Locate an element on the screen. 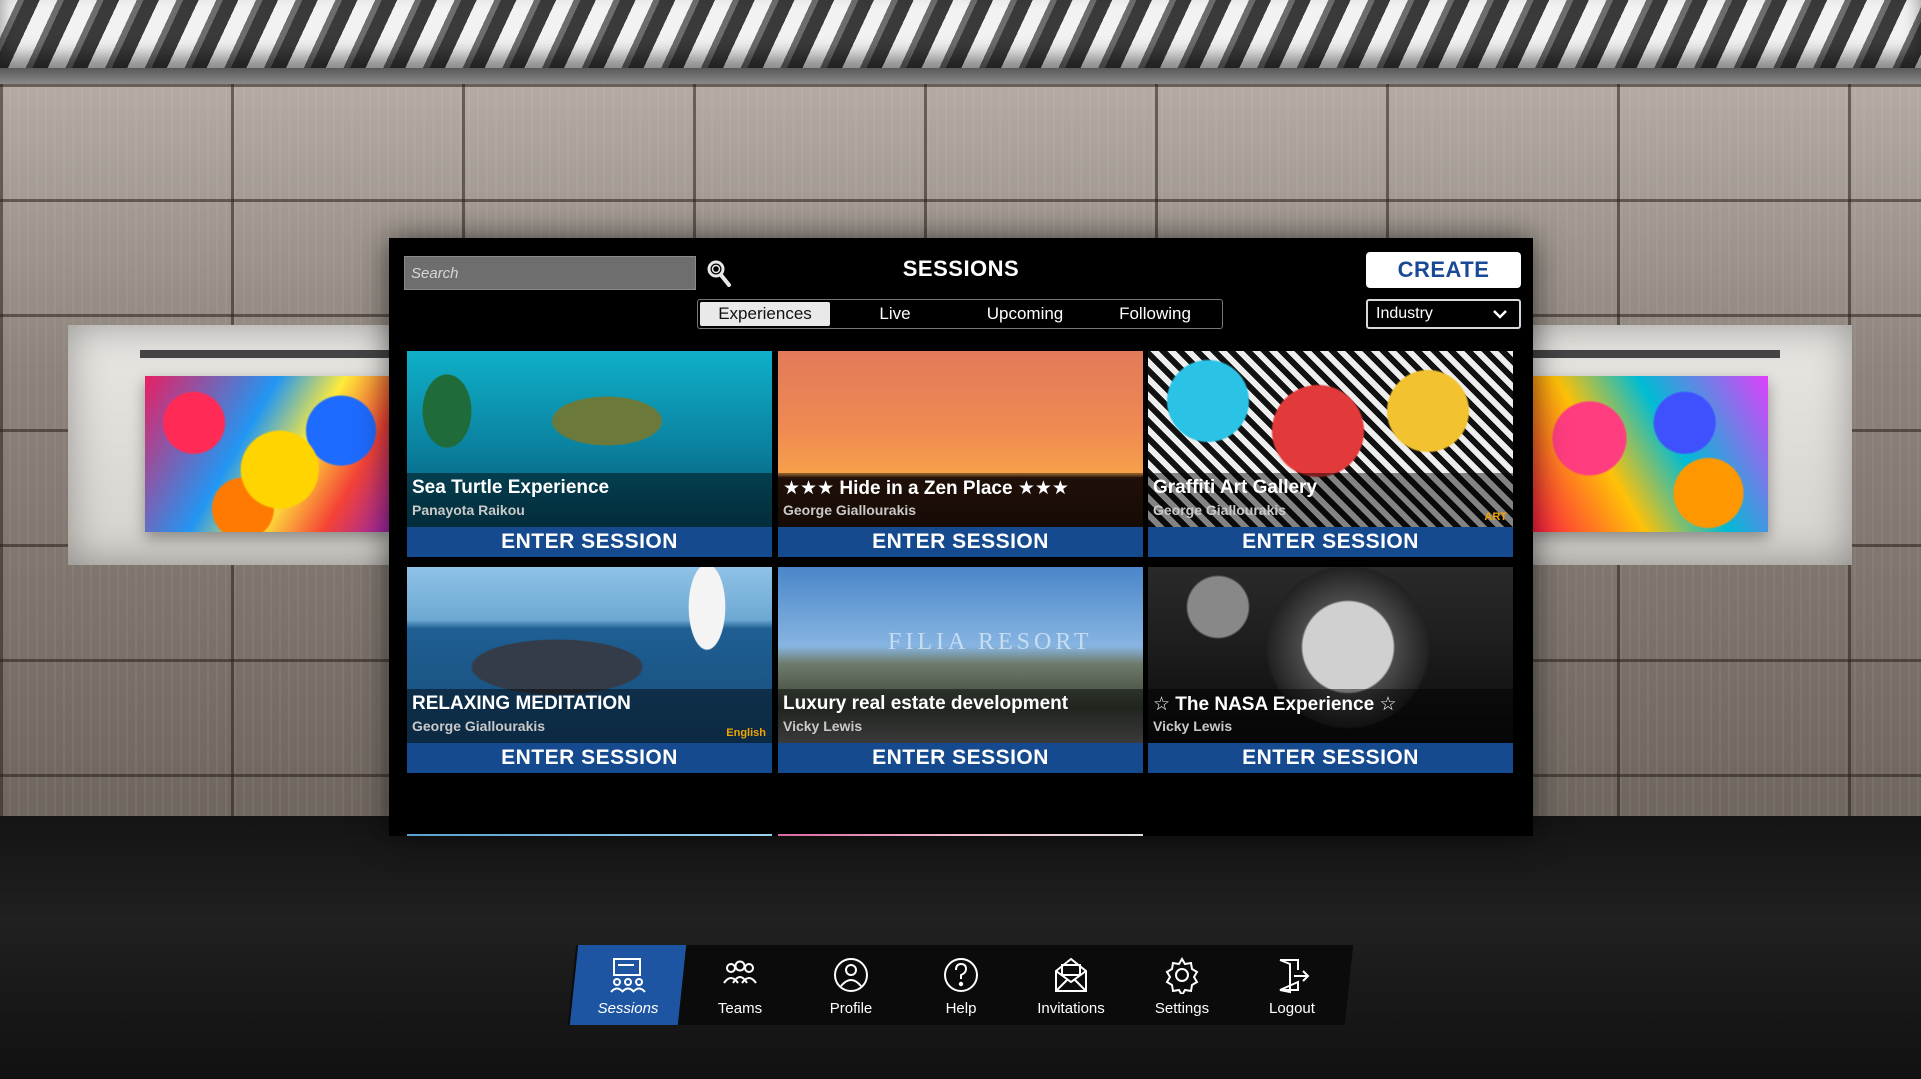 Image resolution: width=1921 pixels, height=1079 pixels. light-rail-left is located at coordinates (270, 354).